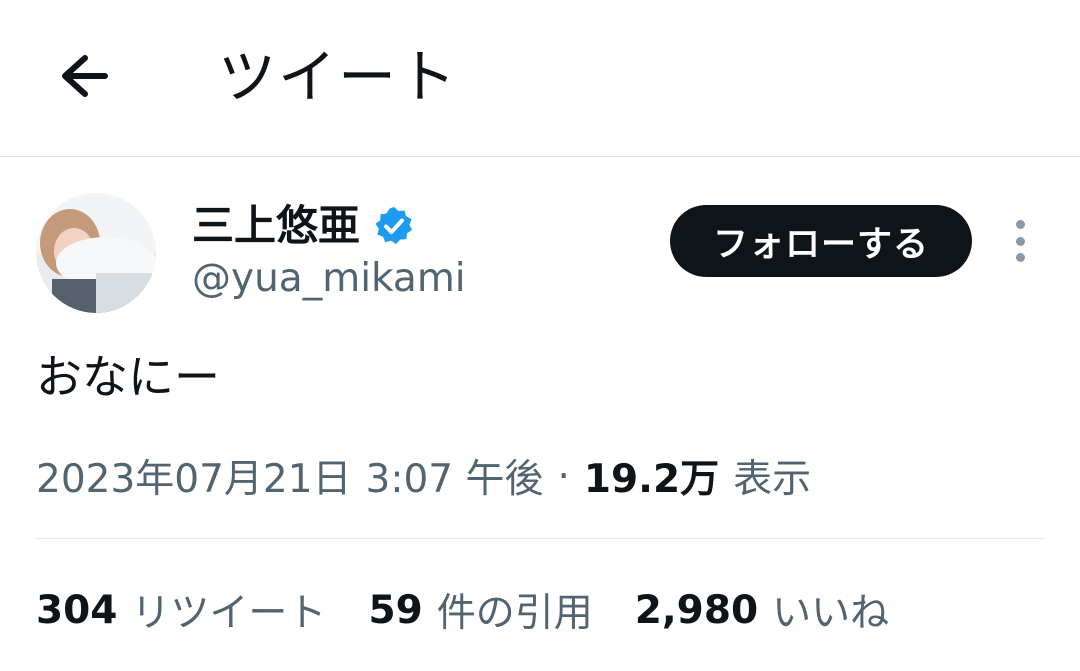 The height and width of the screenshot is (671, 1080). What do you see at coordinates (338, 77) in the screenshot?
I see `page-title: ツイート` at bounding box center [338, 77].